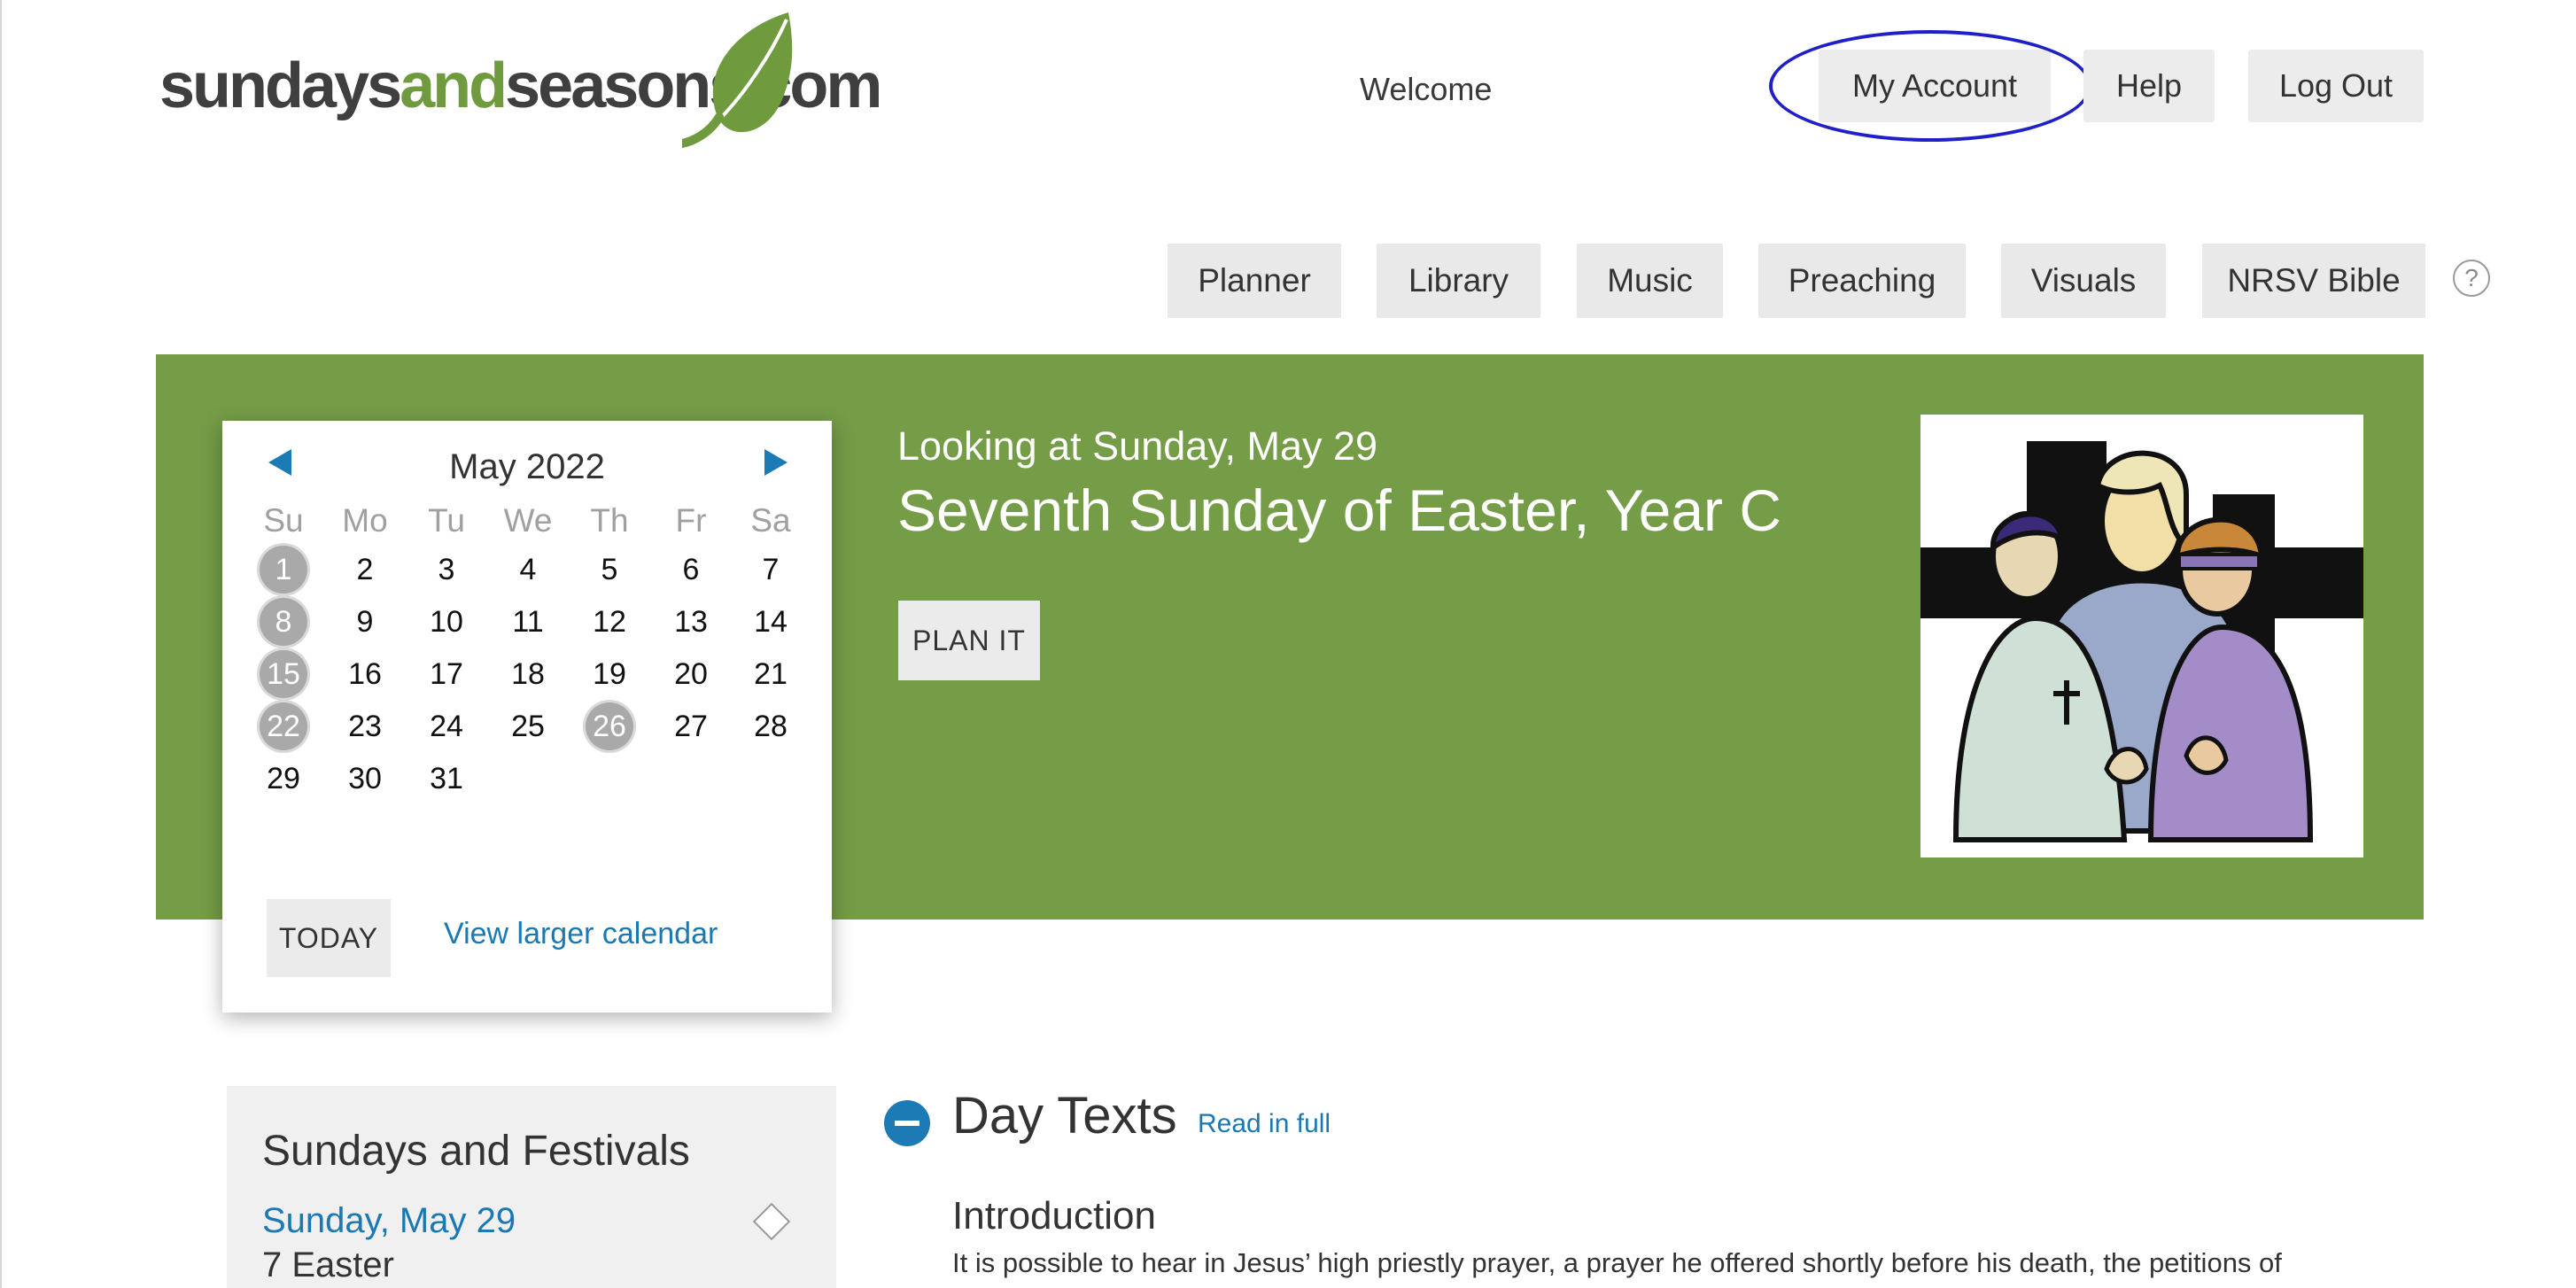 Image resolution: width=2576 pixels, height=1288 pixels. What do you see at coordinates (365, 779) in the screenshot?
I see `calendar-day: 30` at bounding box center [365, 779].